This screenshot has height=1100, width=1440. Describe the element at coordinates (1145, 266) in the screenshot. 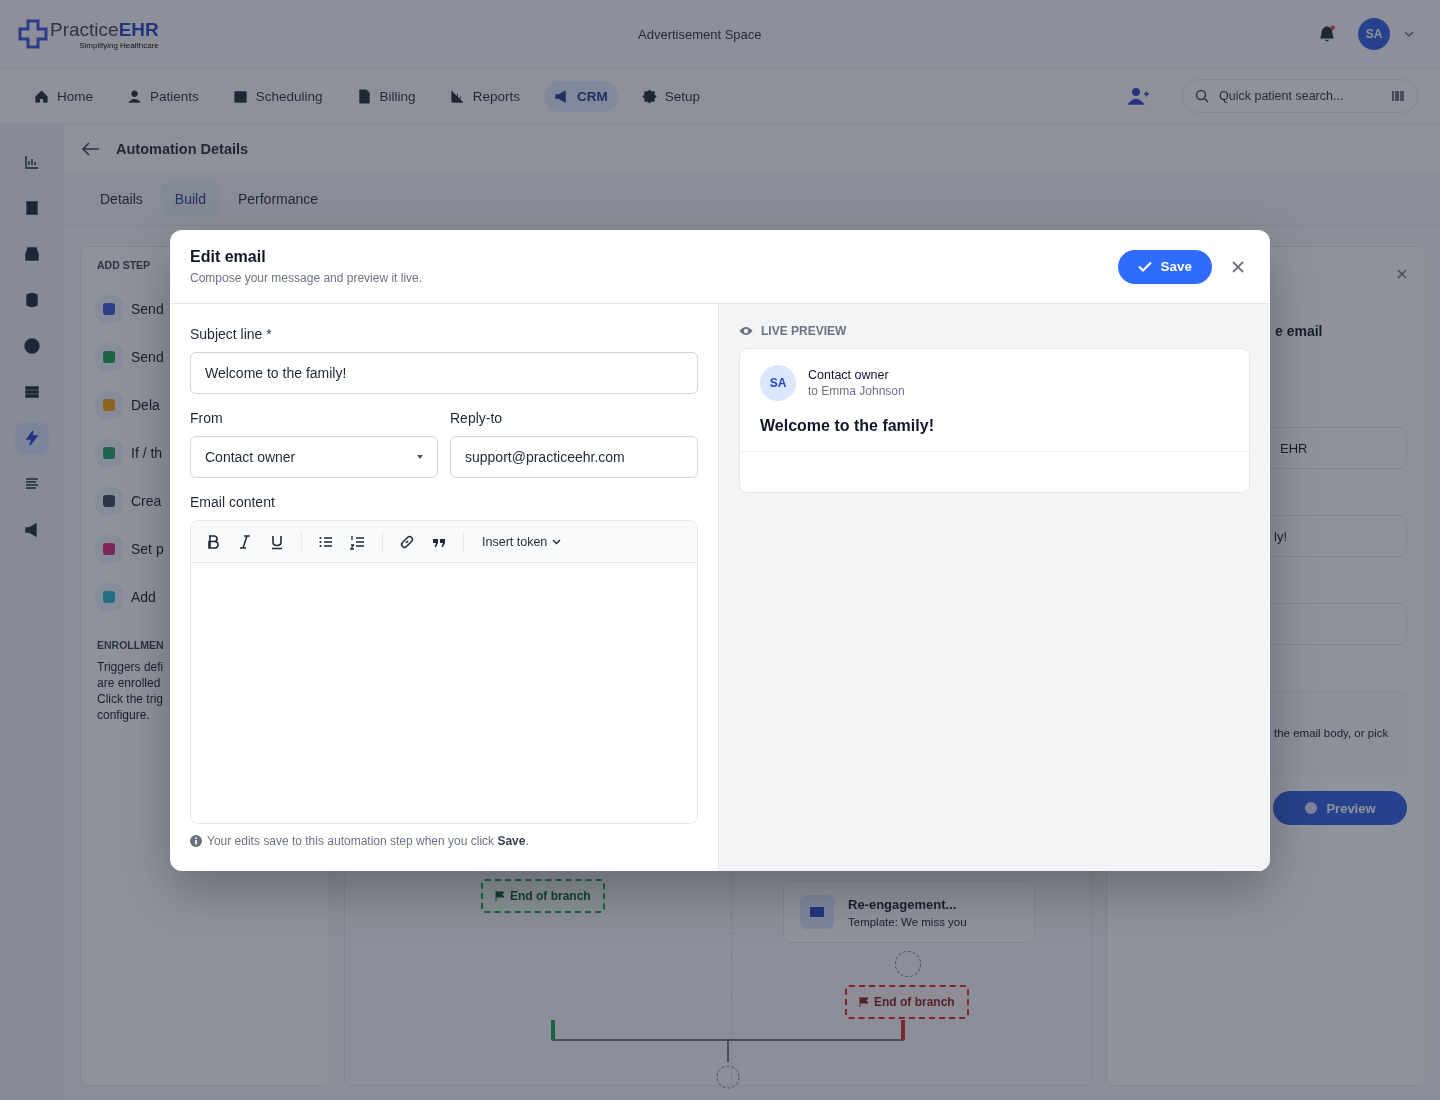

I see `checkmark-icon` at that location.